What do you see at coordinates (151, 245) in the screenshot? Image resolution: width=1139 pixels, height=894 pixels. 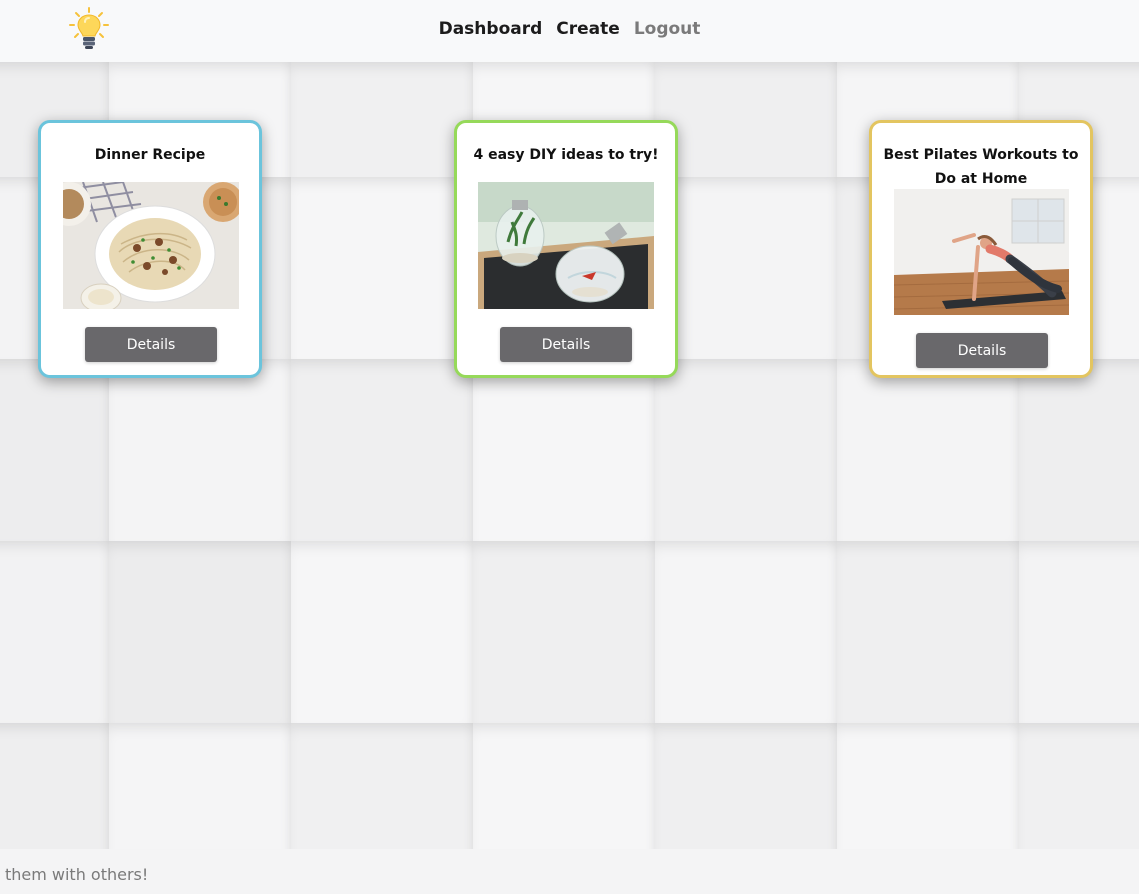 I see `pasta-dish-photo` at bounding box center [151, 245].